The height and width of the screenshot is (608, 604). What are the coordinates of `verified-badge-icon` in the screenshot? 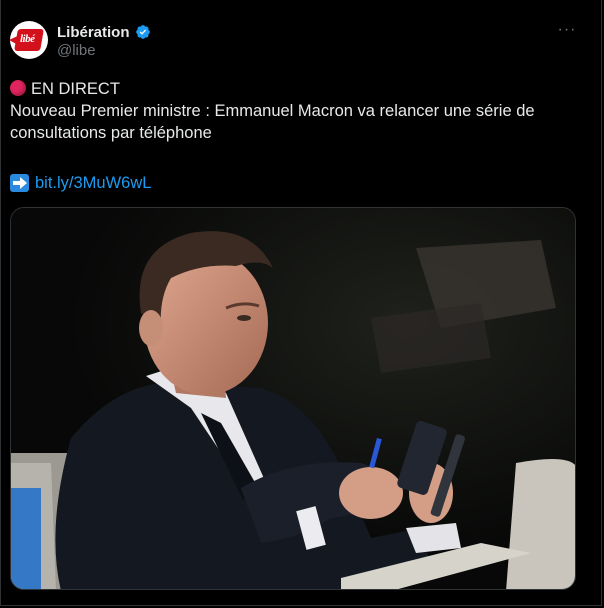 It's located at (143, 32).